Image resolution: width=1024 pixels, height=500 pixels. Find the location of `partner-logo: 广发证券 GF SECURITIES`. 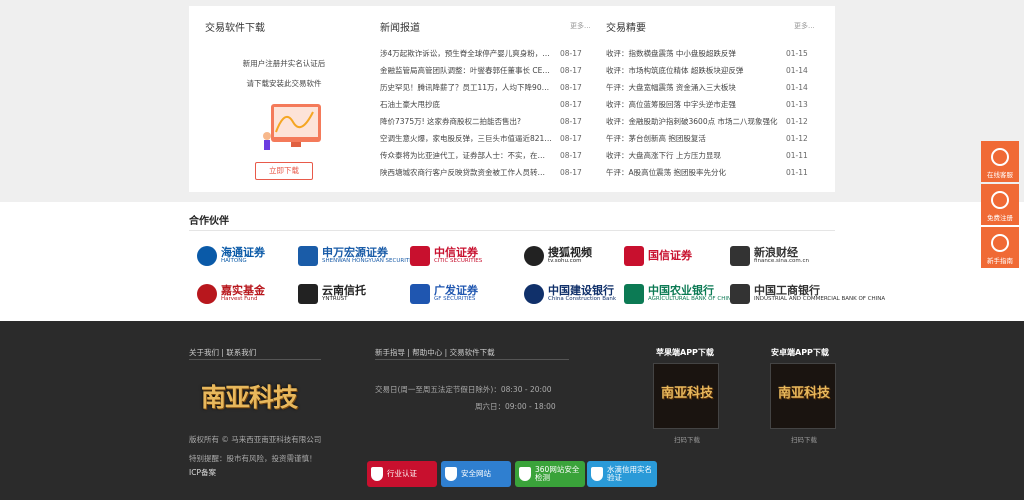

partner-logo: 广发证券 GF SECURITIES is located at coordinates (444, 294).